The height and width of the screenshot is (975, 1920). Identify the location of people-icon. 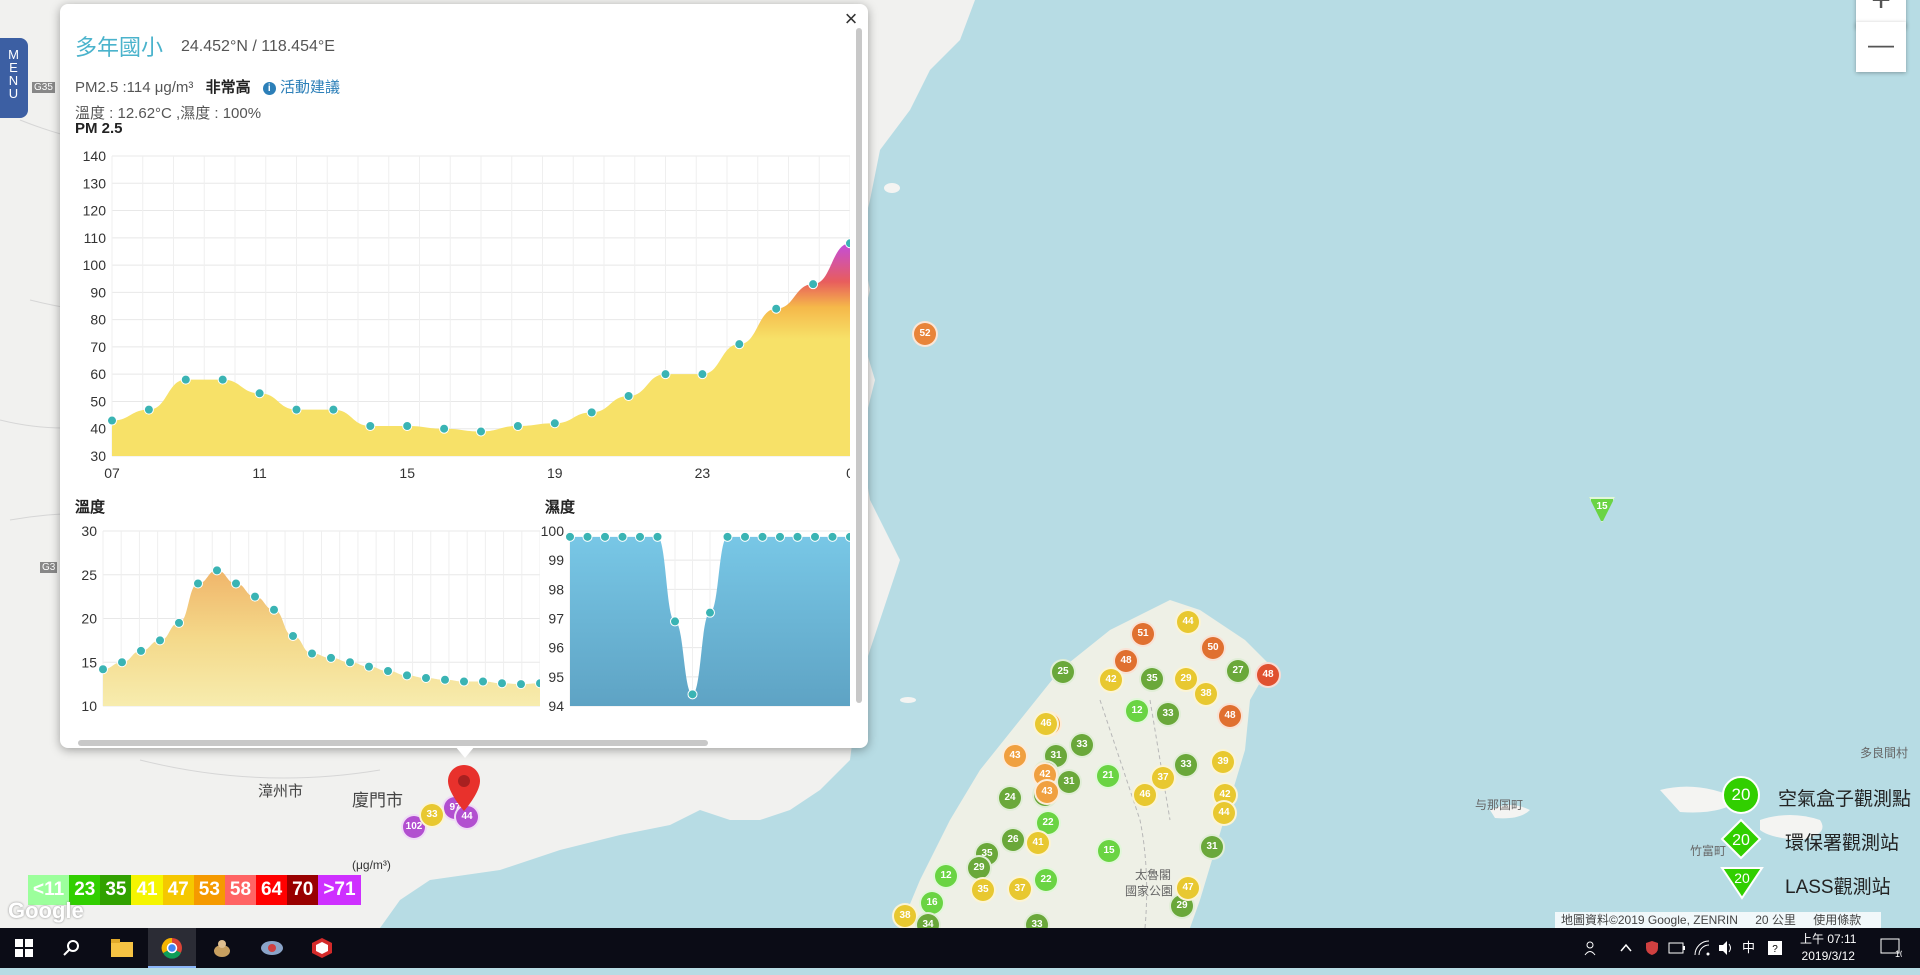
(1592, 948).